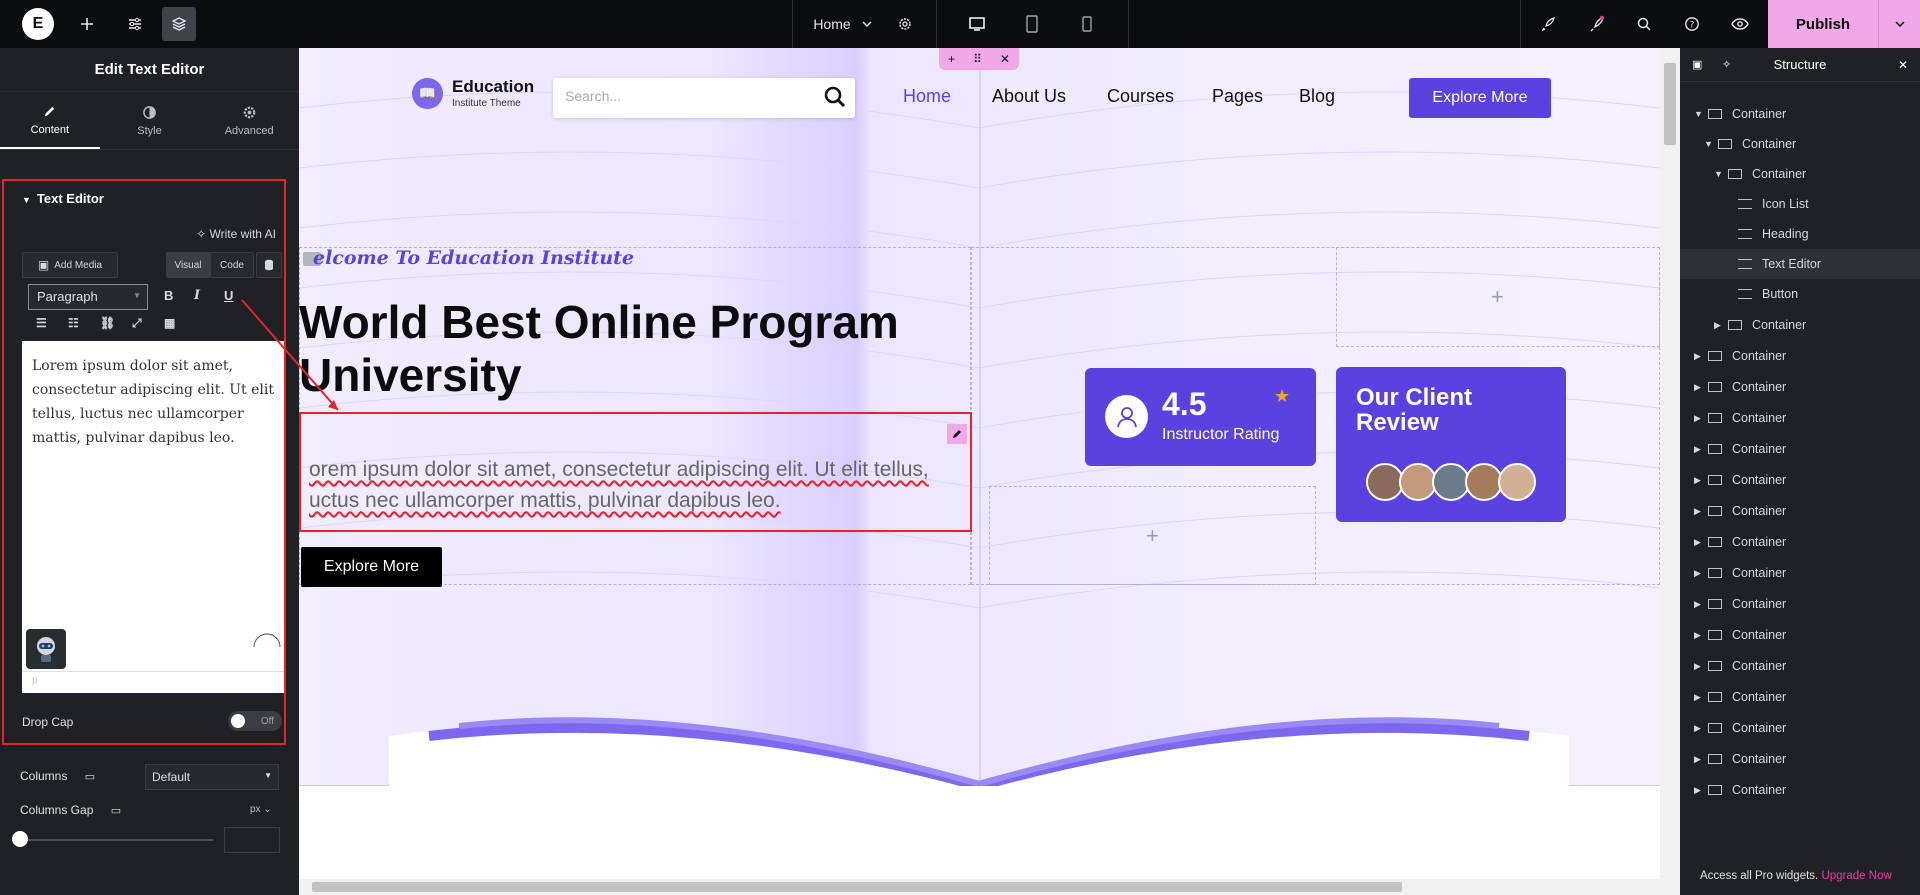 The height and width of the screenshot is (895, 1920). I want to click on structure-item-label: Icon List, so click(1785, 204).